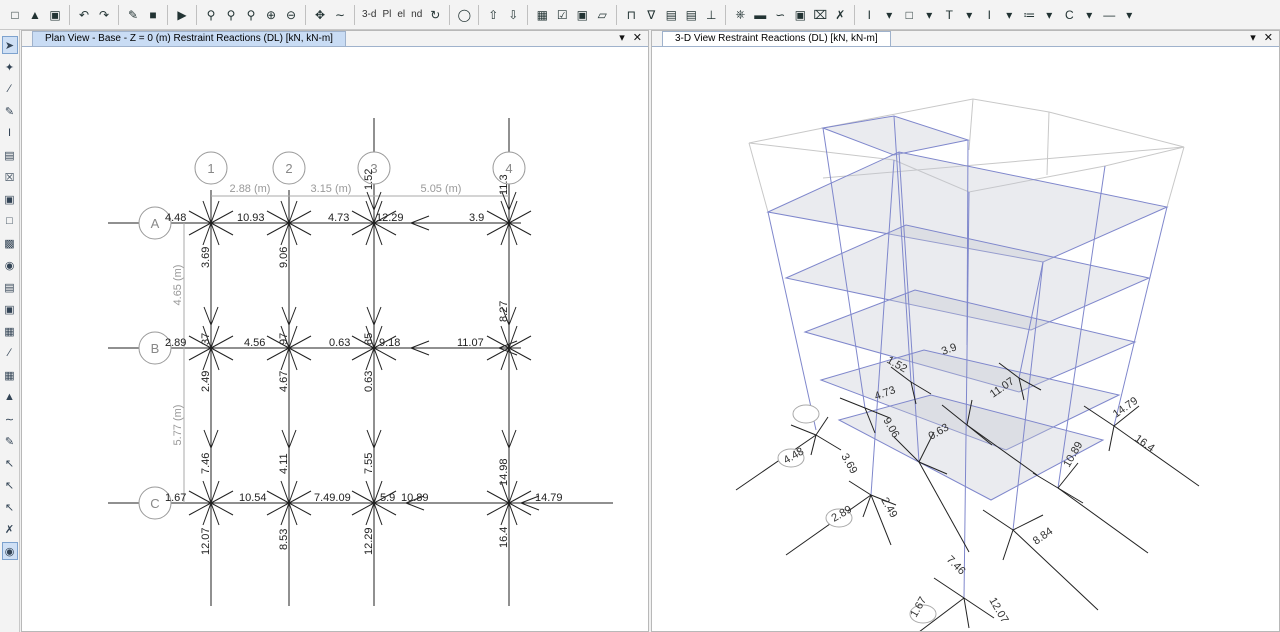  What do you see at coordinates (1144, 444) in the screenshot?
I see `reaction-label-3d: 16.4` at bounding box center [1144, 444].